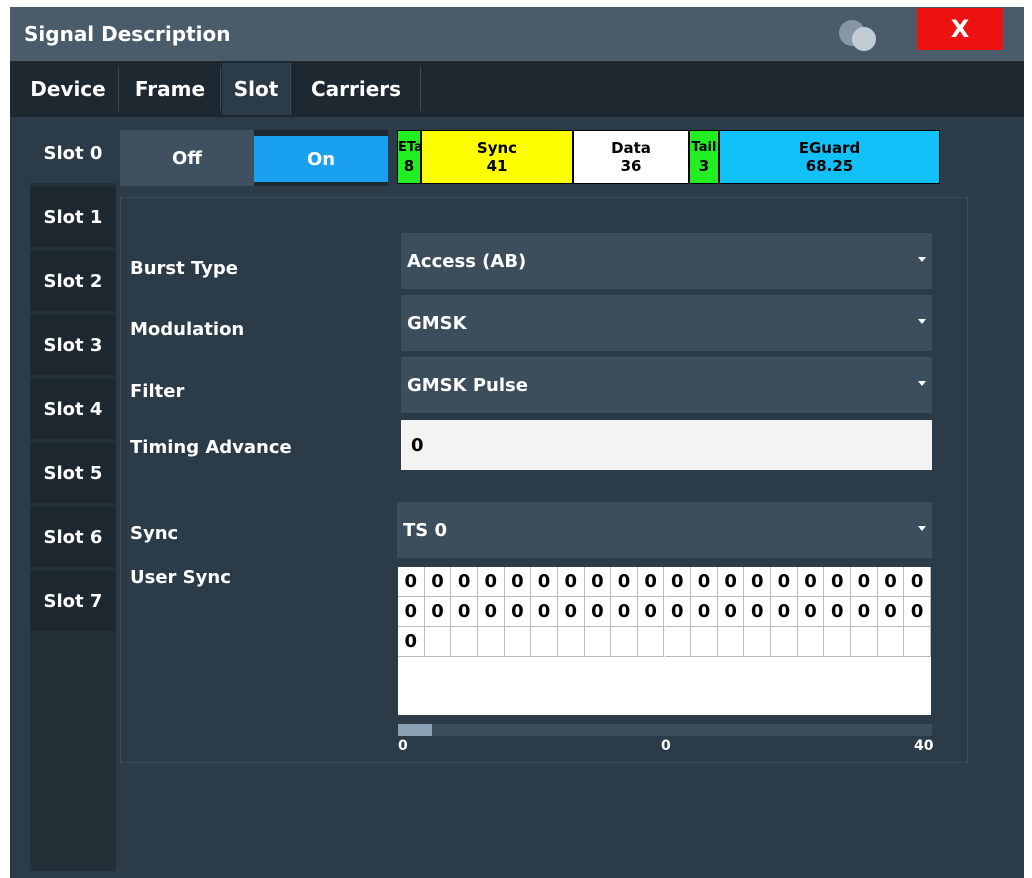  What do you see at coordinates (68, 89) in the screenshot?
I see `tab-device: Device` at bounding box center [68, 89].